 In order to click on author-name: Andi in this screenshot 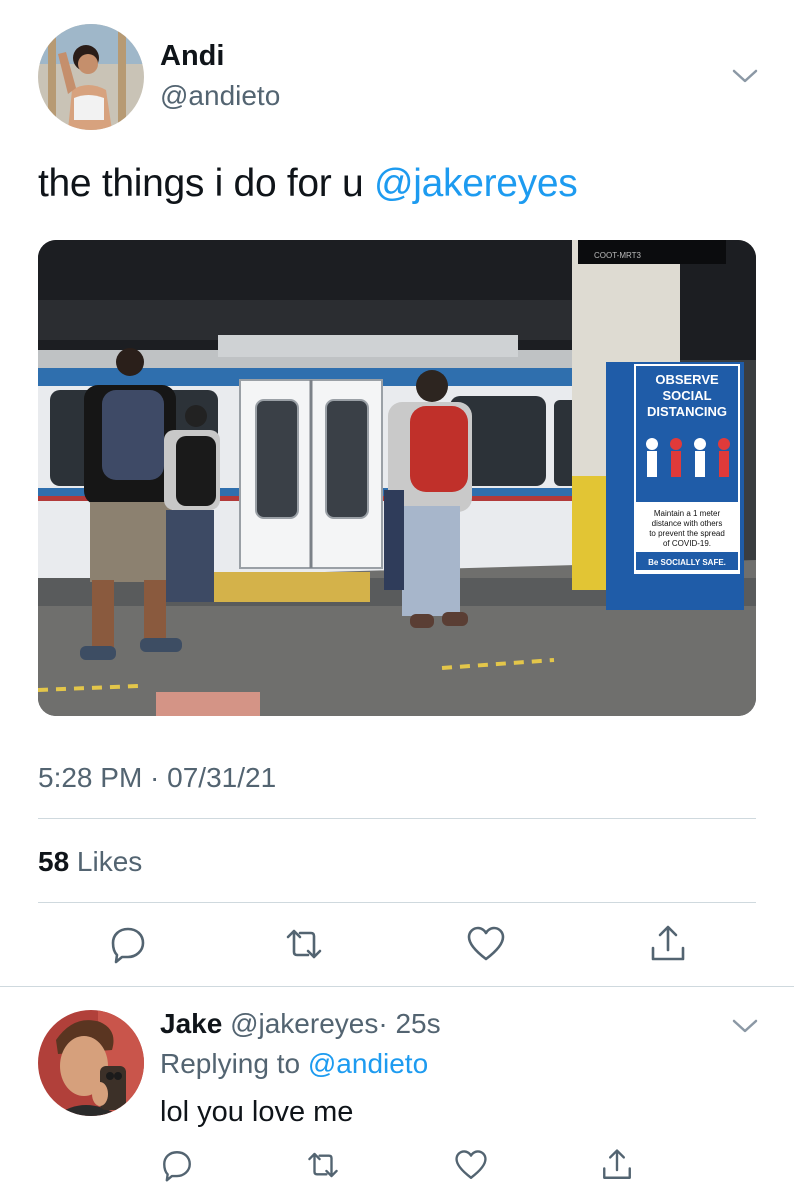, I will do `click(192, 56)`.